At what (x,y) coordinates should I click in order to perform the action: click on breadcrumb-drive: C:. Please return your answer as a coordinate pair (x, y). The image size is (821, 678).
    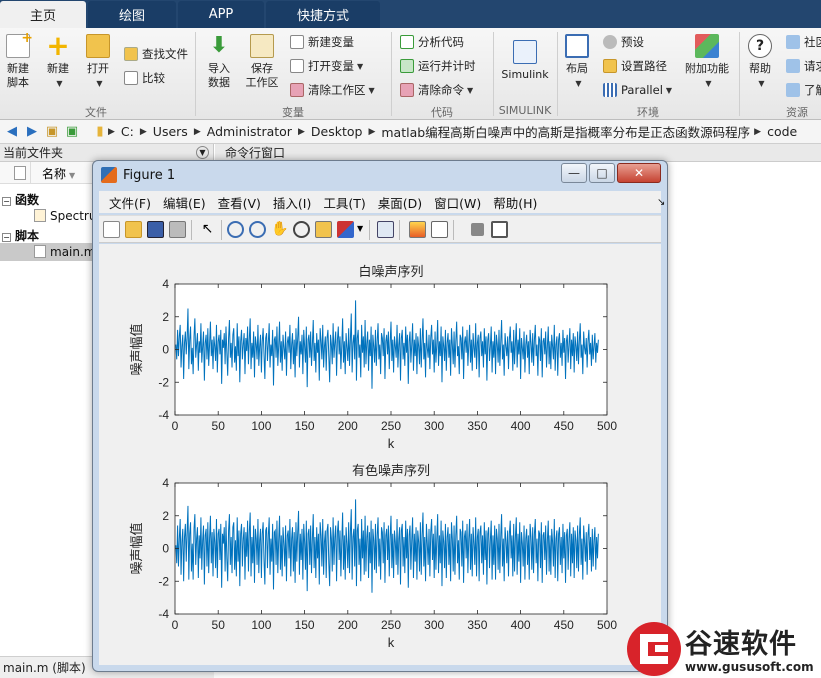
    Looking at the image, I should click on (127, 131).